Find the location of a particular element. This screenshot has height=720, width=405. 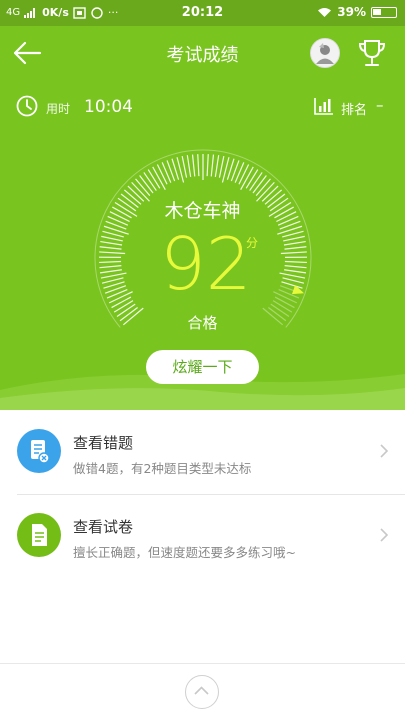

battery-icon is located at coordinates (384, 12).